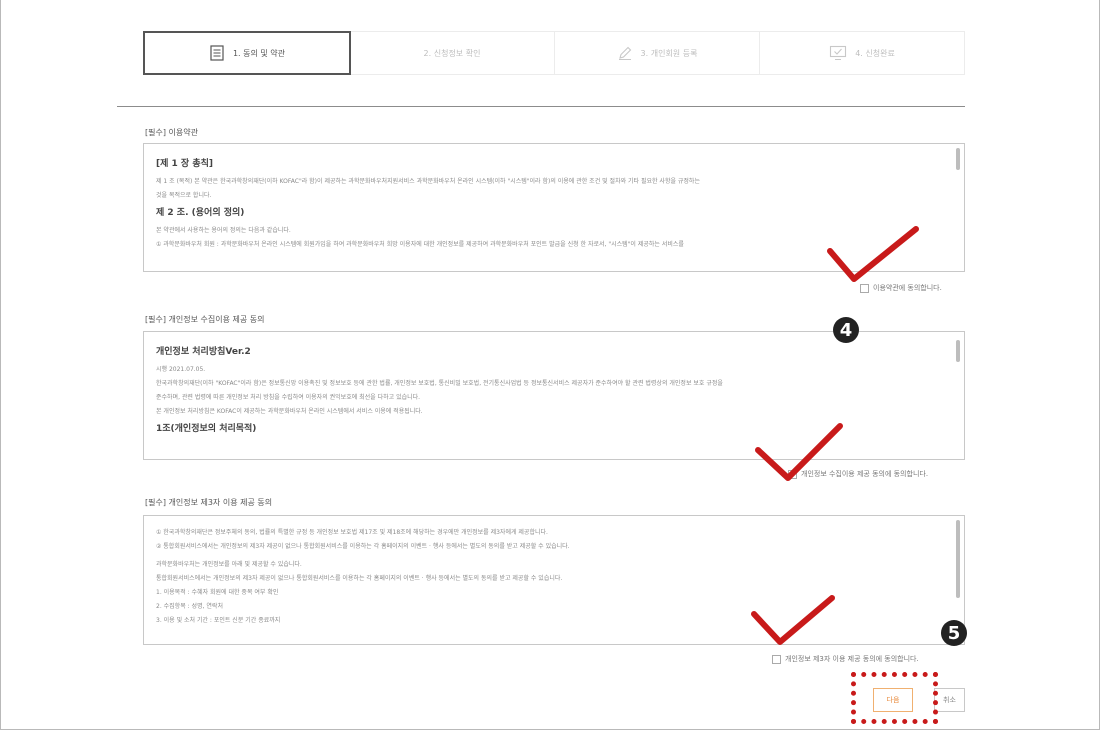 Image resolution: width=1102 pixels, height=732 pixels. What do you see at coordinates (541, 106) in the screenshot?
I see `section-divider` at bounding box center [541, 106].